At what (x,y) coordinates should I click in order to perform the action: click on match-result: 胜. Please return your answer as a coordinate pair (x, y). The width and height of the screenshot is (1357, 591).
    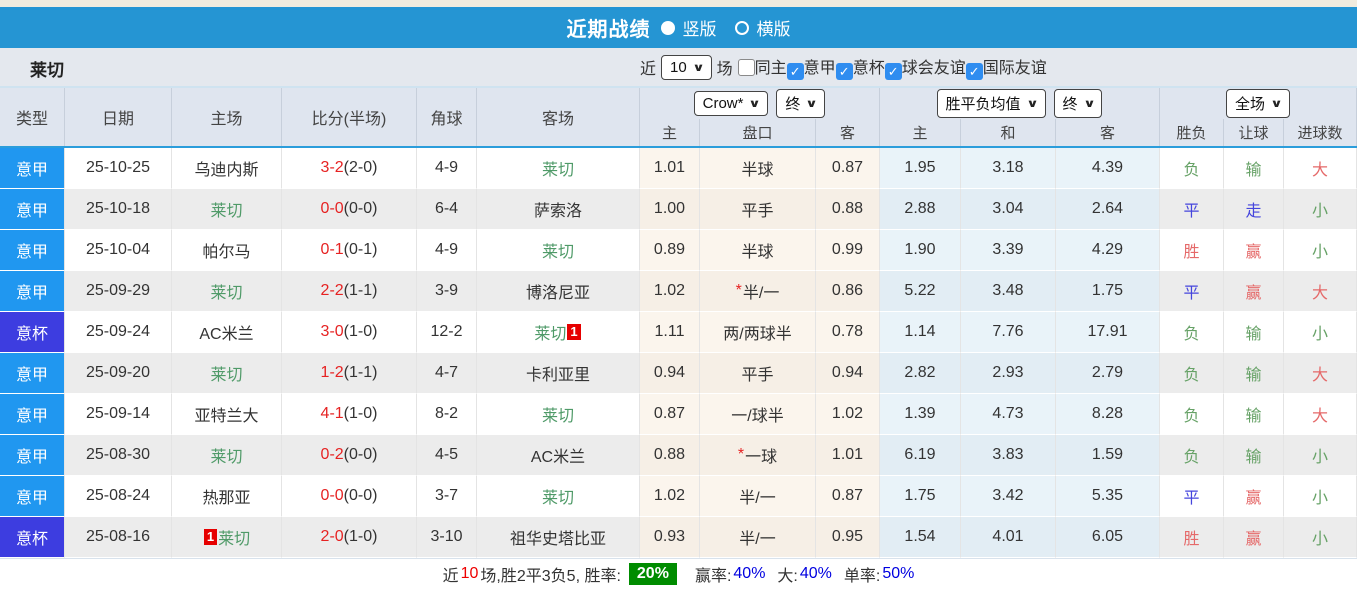
    Looking at the image, I should click on (1192, 537).